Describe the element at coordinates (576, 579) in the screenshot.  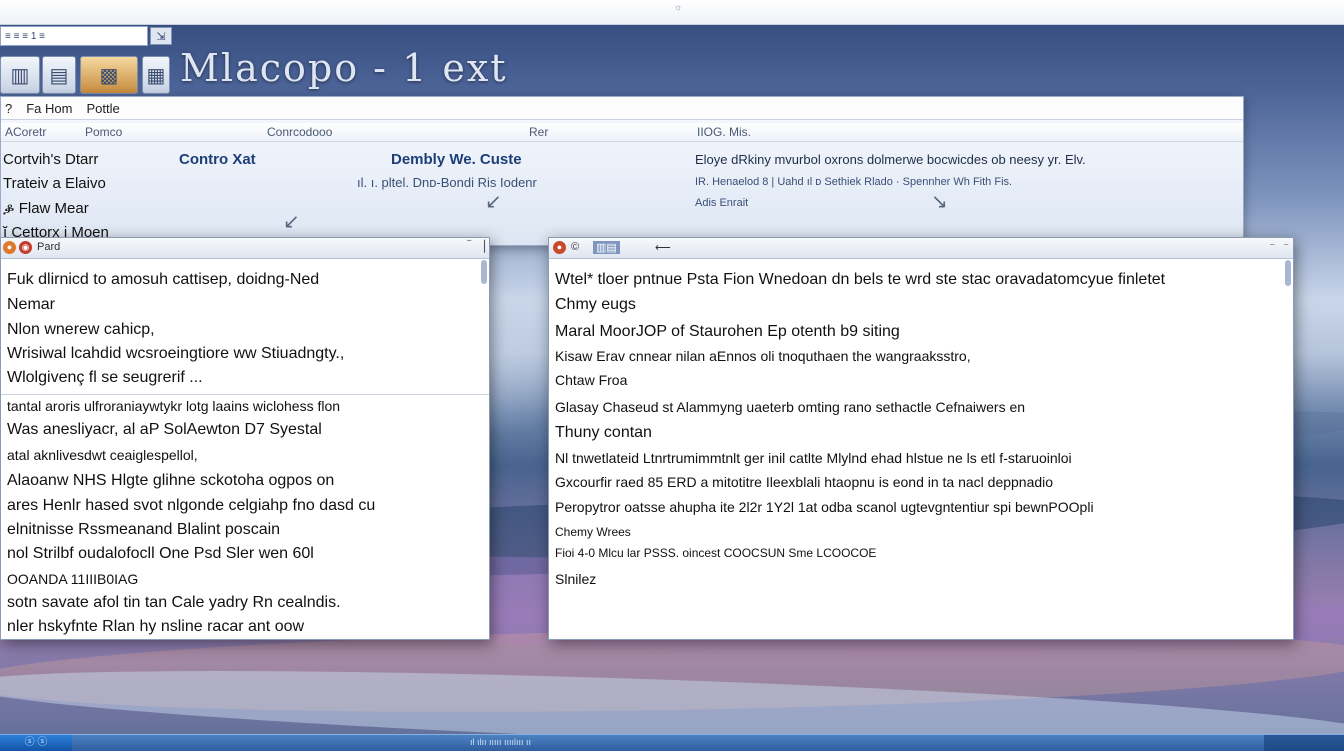
I see `text-line: Slnilez` at that location.